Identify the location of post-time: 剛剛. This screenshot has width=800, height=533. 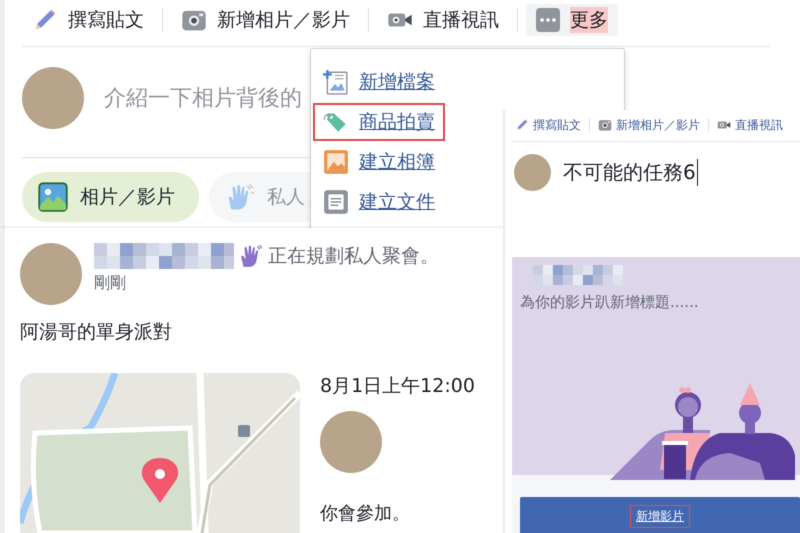
(266, 283).